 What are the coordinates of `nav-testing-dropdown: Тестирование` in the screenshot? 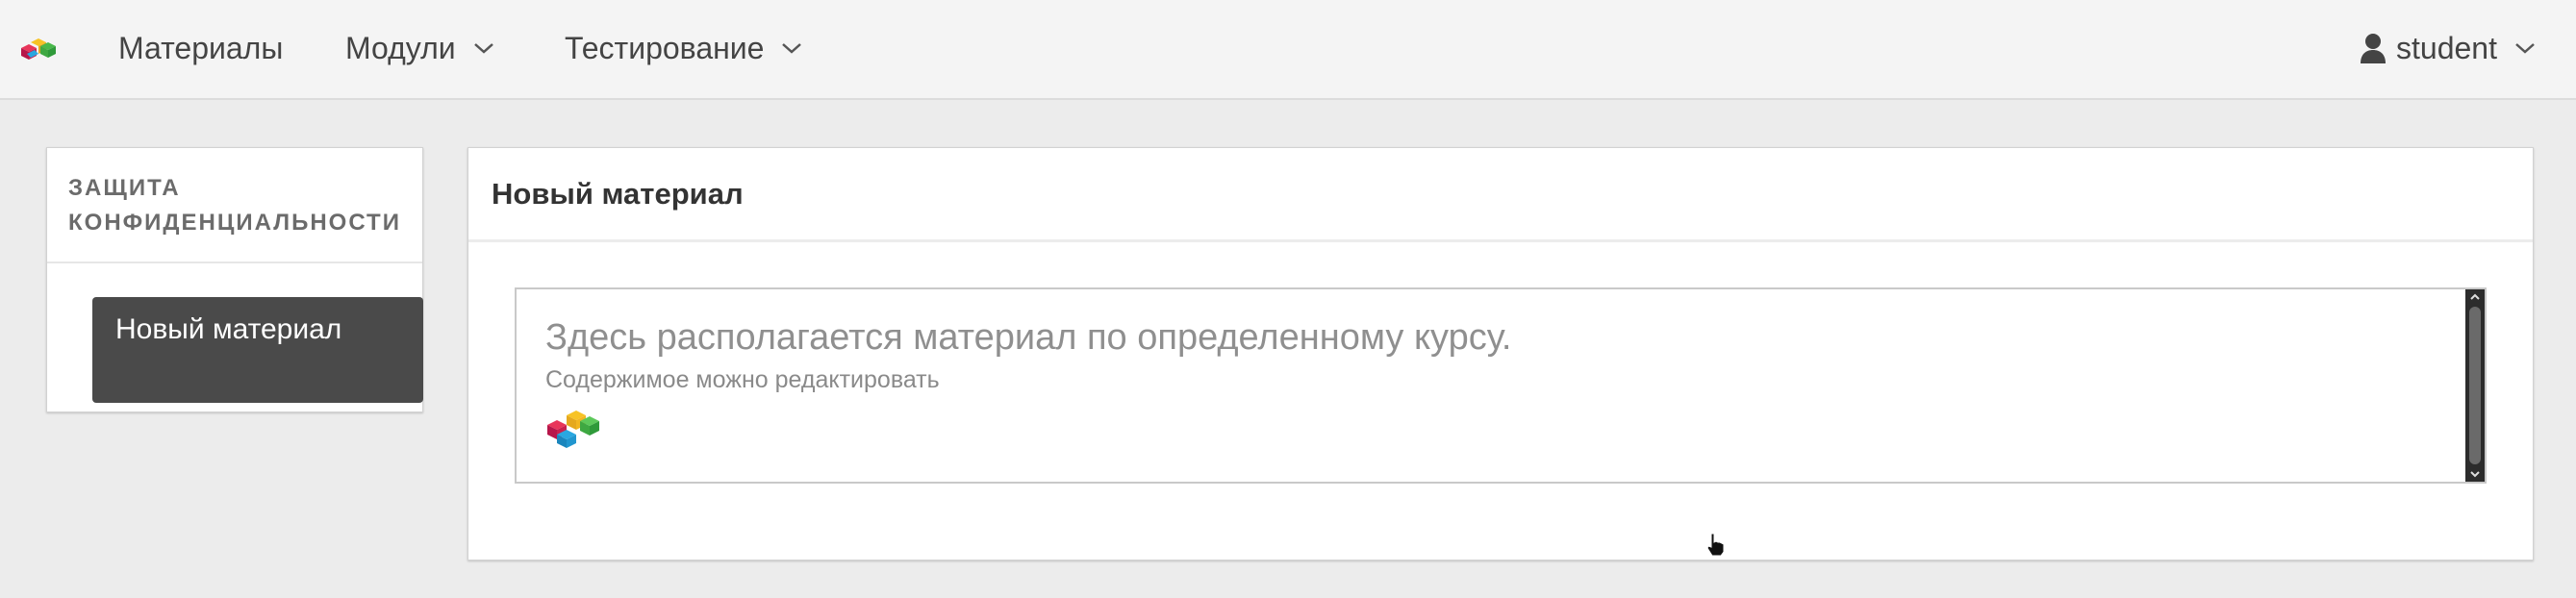 It's located at (684, 48).